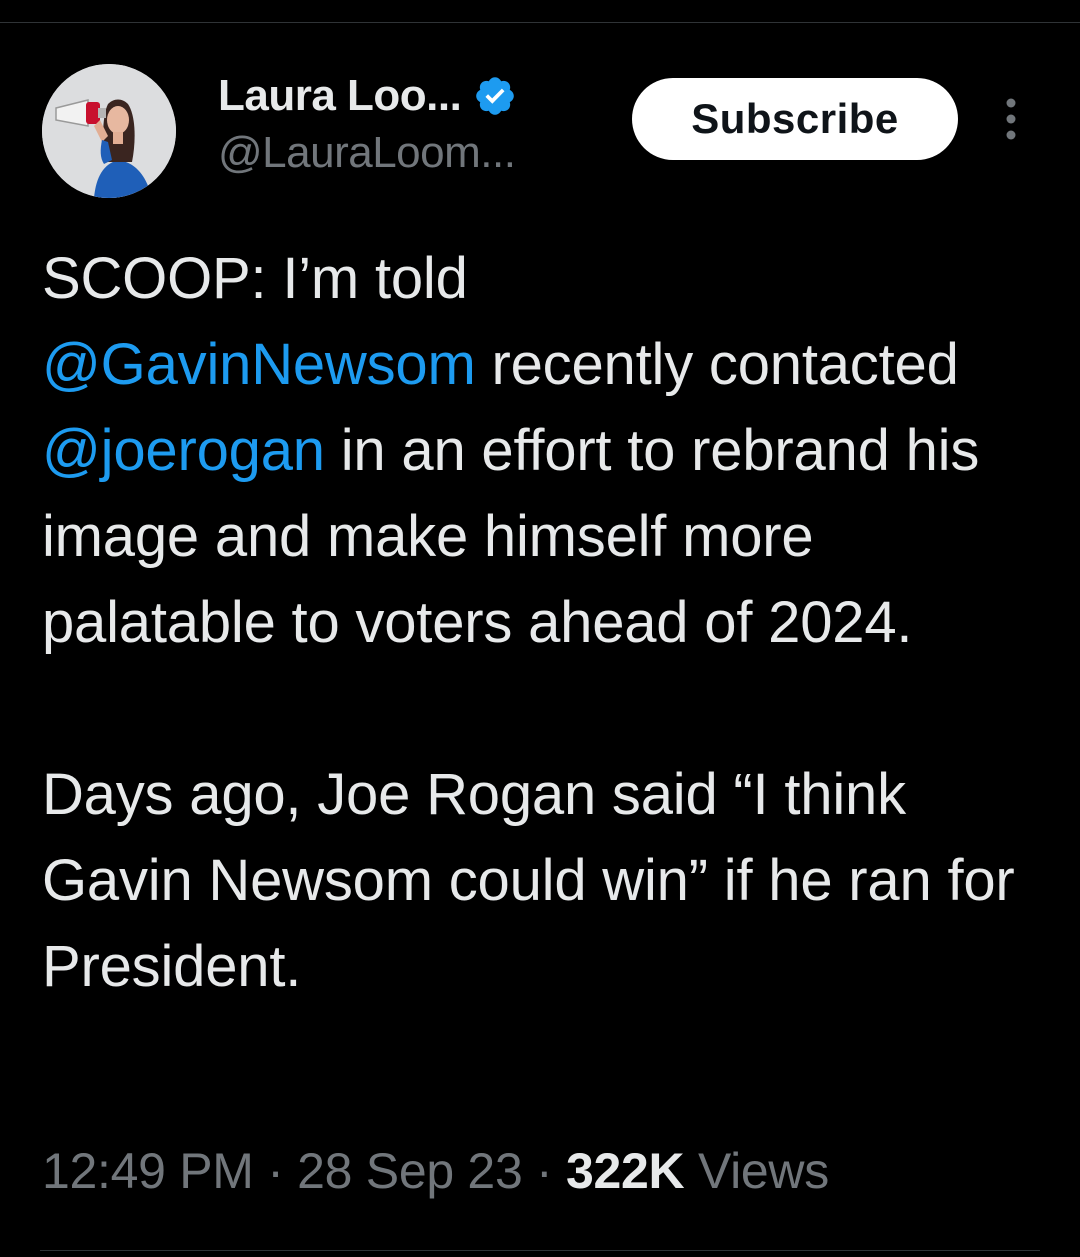  I want to click on views-count: 322K, so click(625, 1171).